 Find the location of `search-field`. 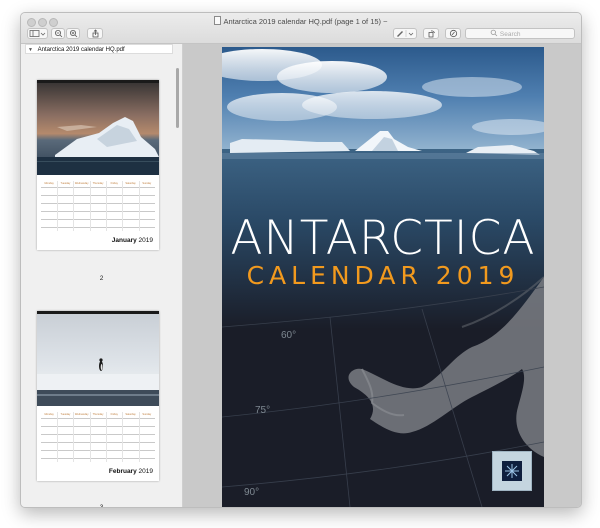

search-field is located at coordinates (520, 33).